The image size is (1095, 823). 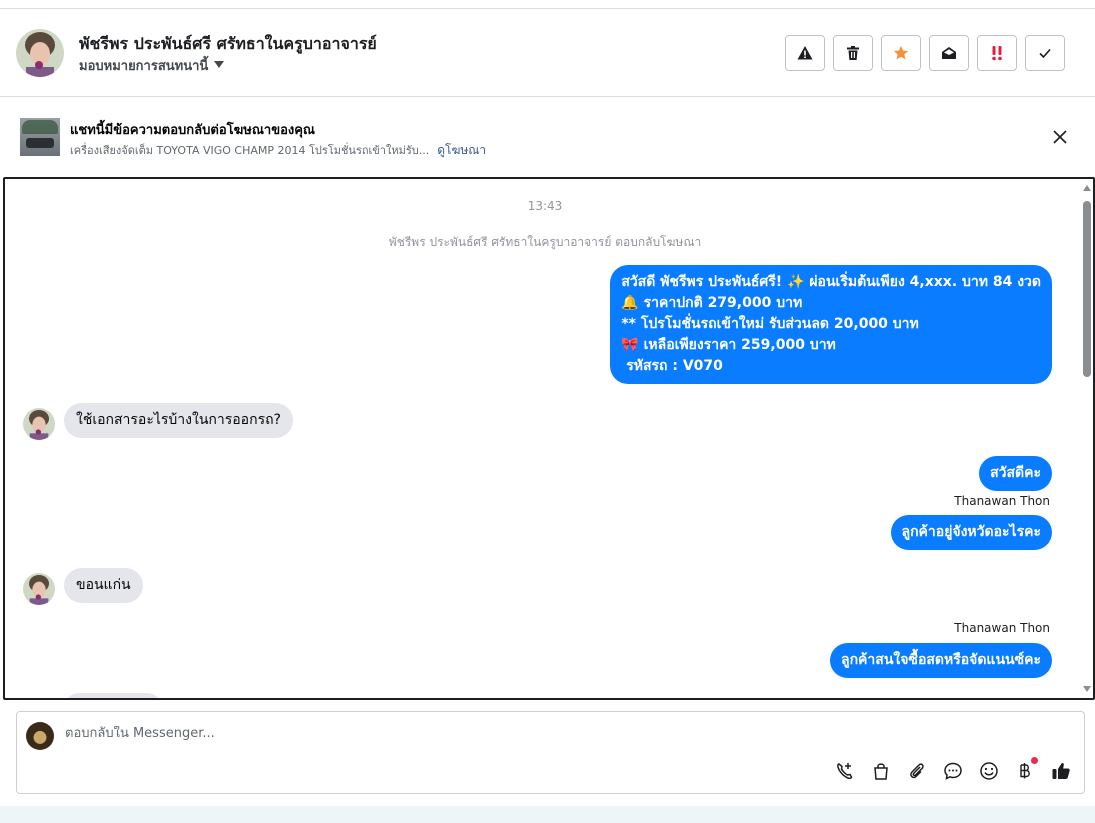 What do you see at coordinates (178, 420) in the screenshot?
I see `customer-message: ใช้เอกสารอะไรบ้างในการออกรถ?` at bounding box center [178, 420].